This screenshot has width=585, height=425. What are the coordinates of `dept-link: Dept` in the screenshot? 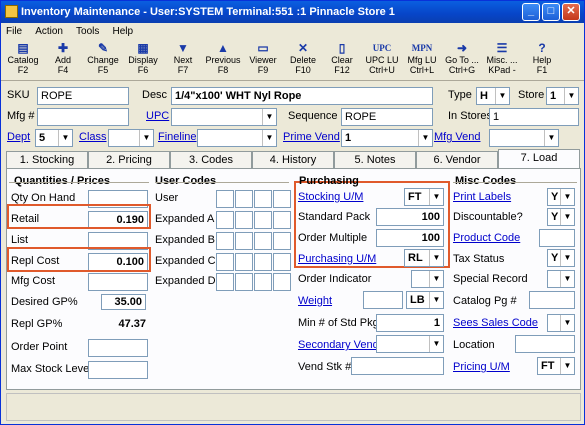 It's located at (18, 137).